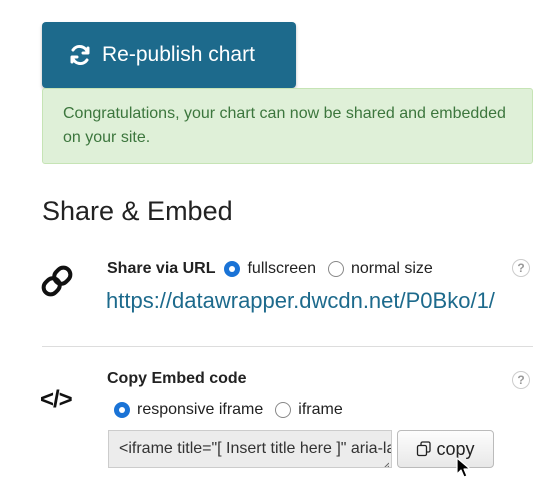 The height and width of the screenshot is (480, 543). What do you see at coordinates (424, 449) in the screenshot?
I see `copy-icon` at bounding box center [424, 449].